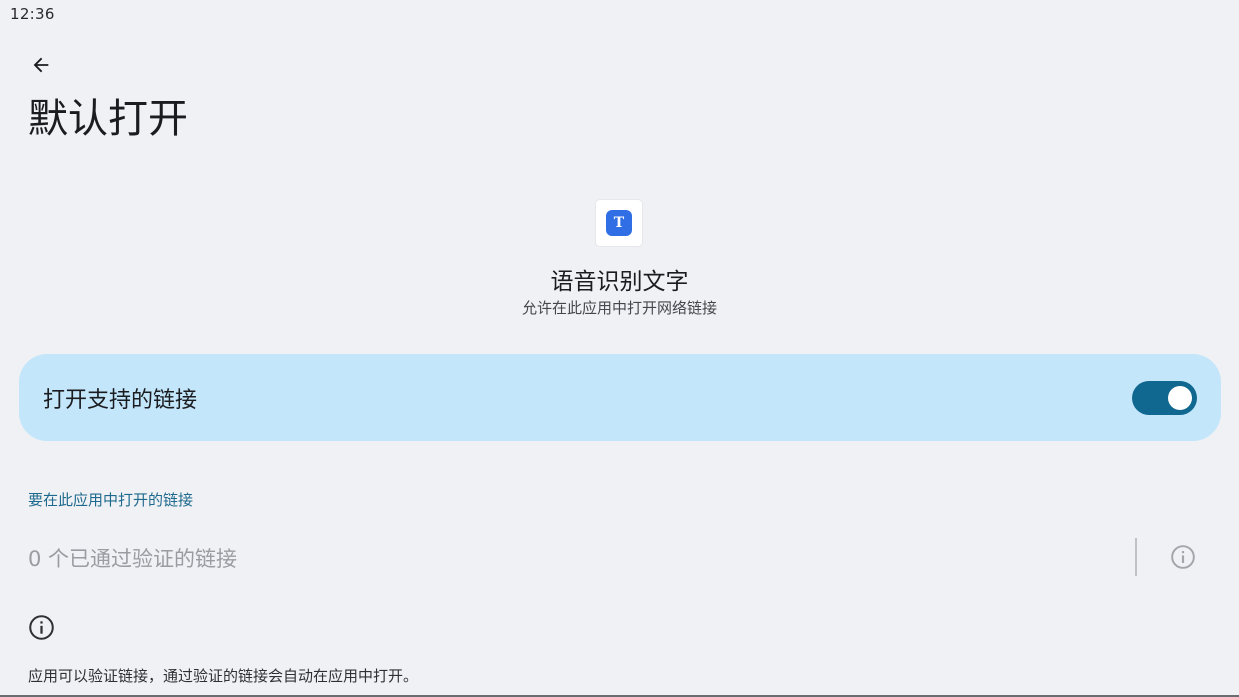  What do you see at coordinates (111, 500) in the screenshot?
I see `links-section-header: 要在此应用中打开的链接` at bounding box center [111, 500].